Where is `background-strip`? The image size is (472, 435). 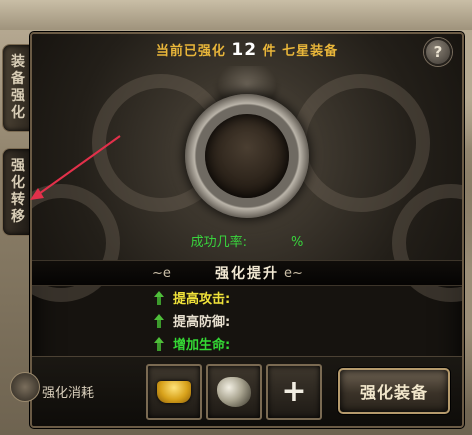
background-strip is located at coordinates (236, 15).